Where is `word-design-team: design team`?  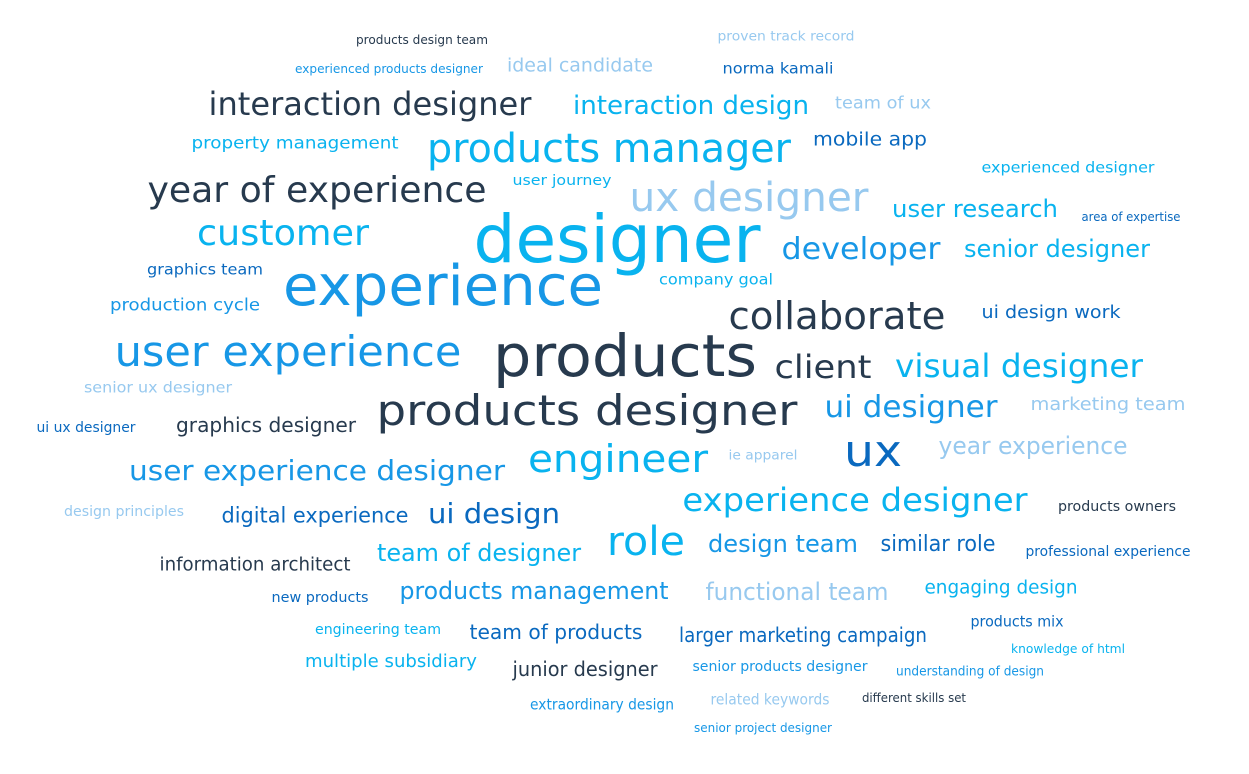
word-design-team: design team is located at coordinates (783, 544).